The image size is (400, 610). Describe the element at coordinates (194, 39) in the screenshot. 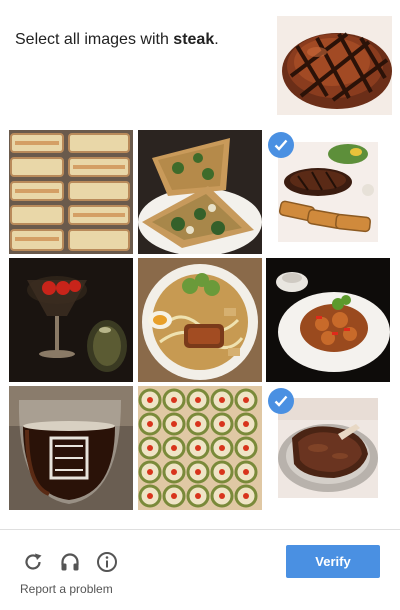

I see `prompt-target: steak` at that location.